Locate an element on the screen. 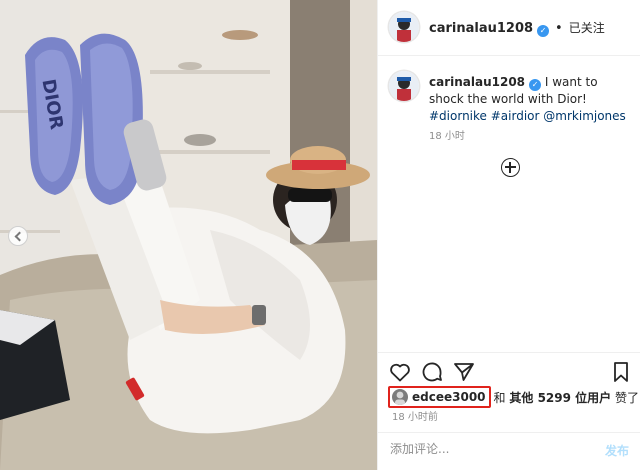  caption-author-avatar is located at coordinates (404, 86).